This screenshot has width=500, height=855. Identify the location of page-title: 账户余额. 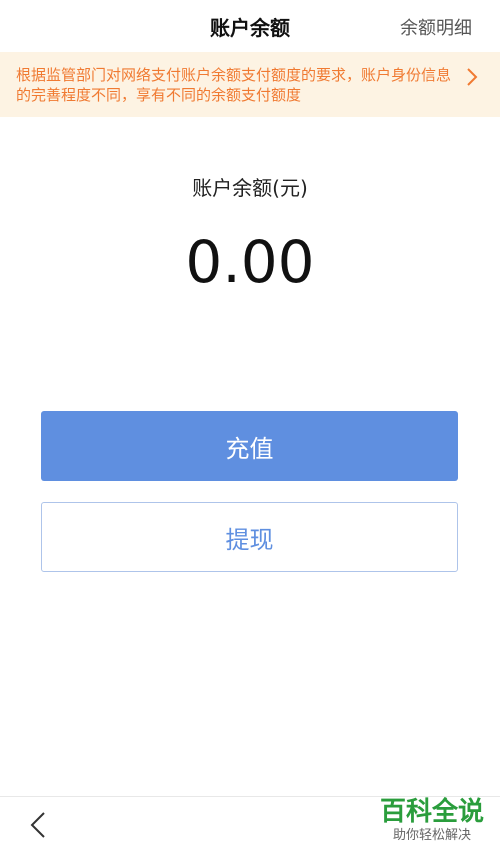
(250, 27).